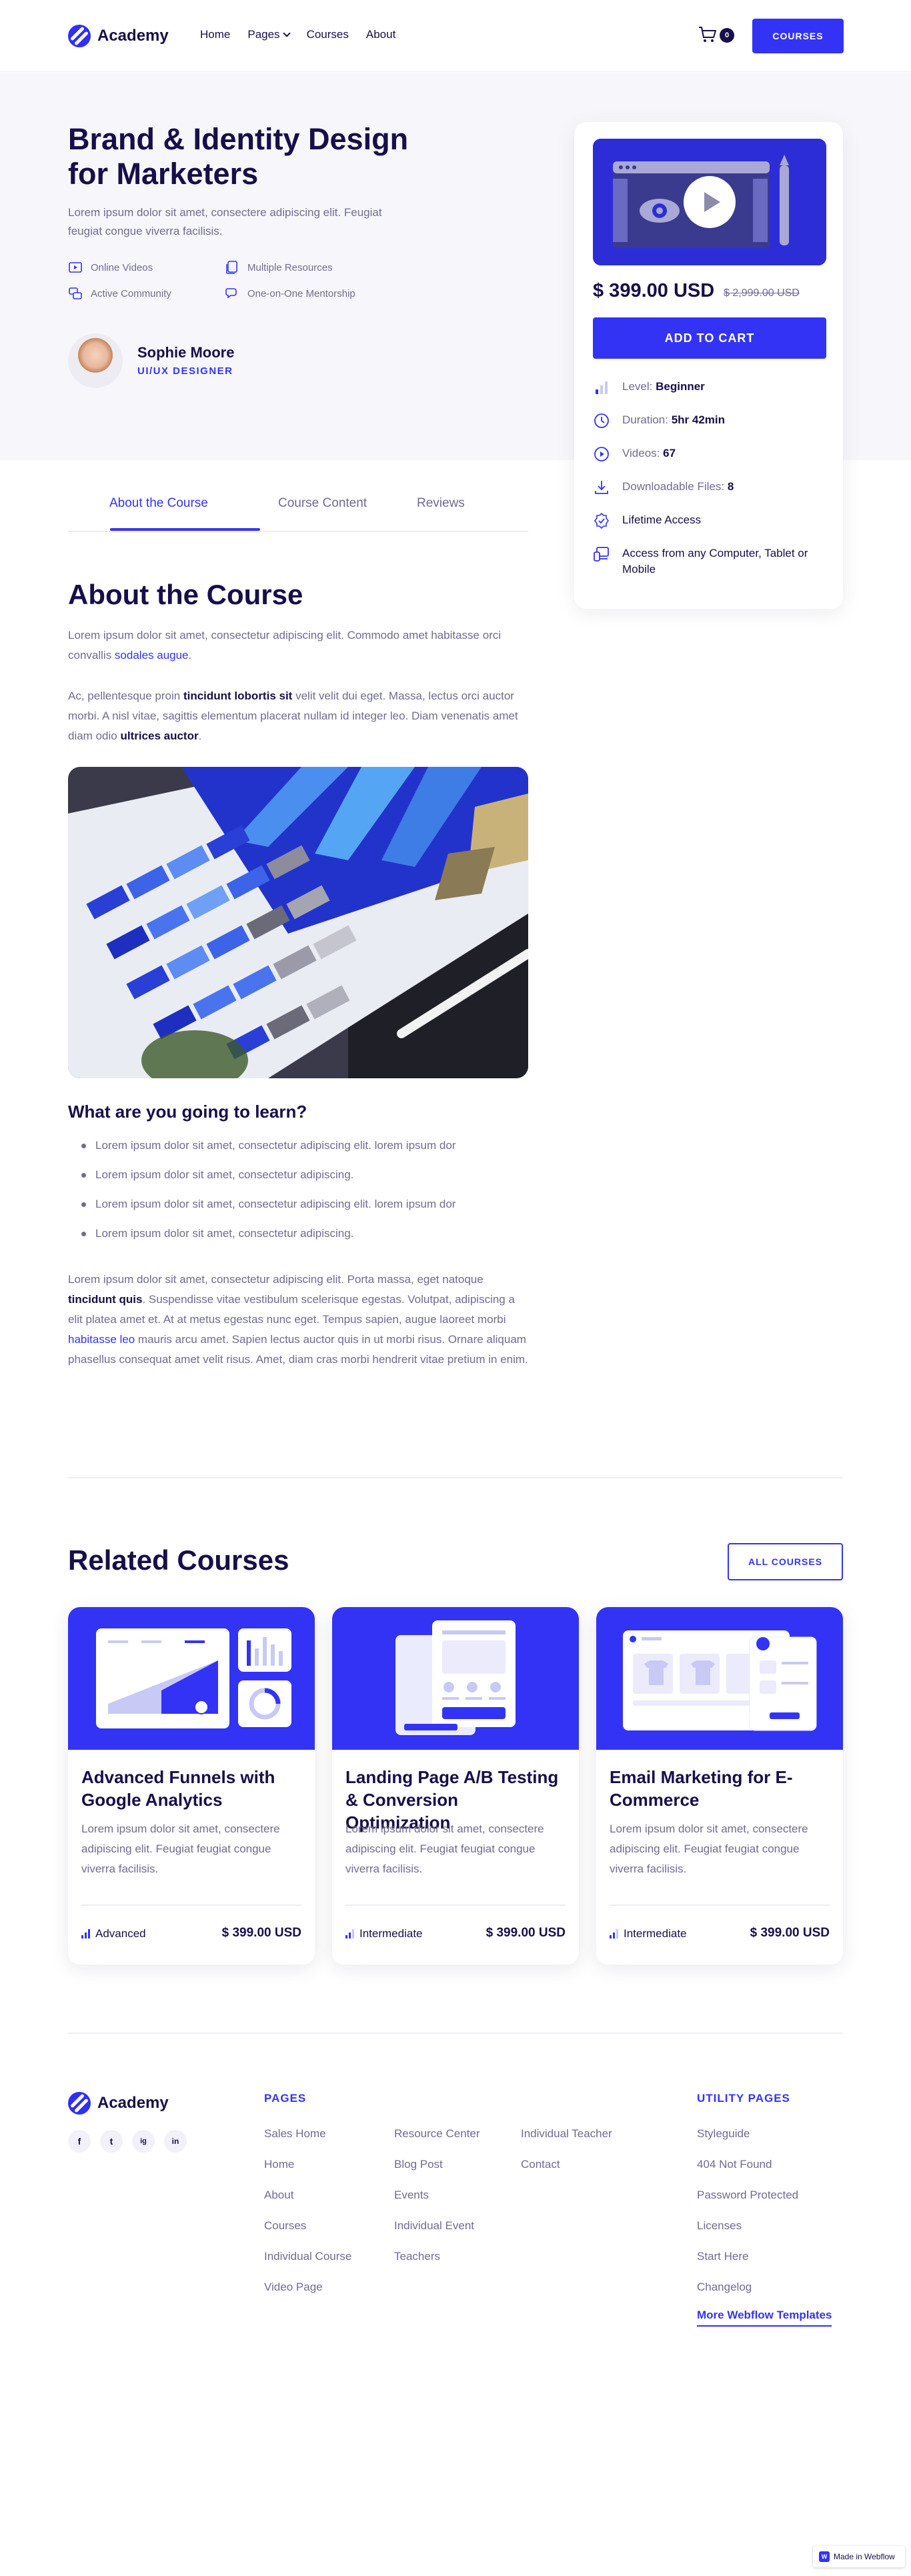 The width and height of the screenshot is (911, 2576). What do you see at coordinates (411, 2195) in the screenshot?
I see `footer-link: Events` at bounding box center [411, 2195].